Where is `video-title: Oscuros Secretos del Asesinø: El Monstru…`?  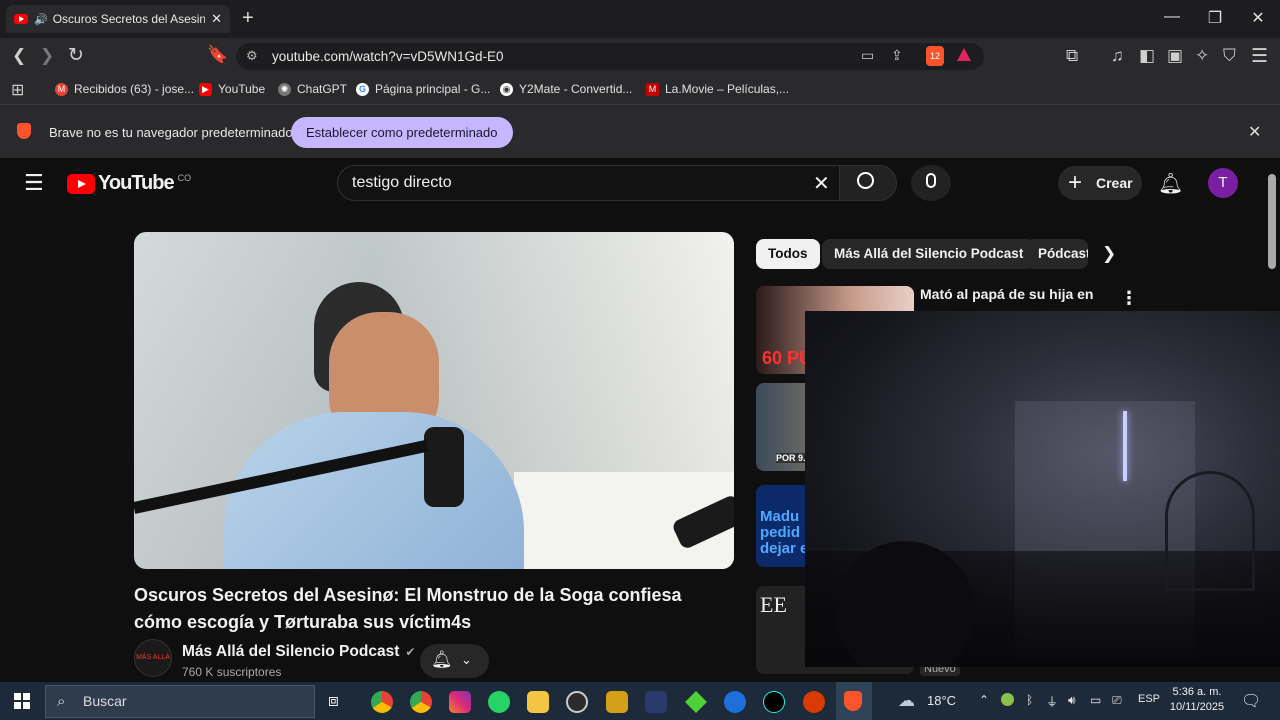 video-title: Oscuros Secretos del Asesinø: El Monstru… is located at coordinates (408, 608).